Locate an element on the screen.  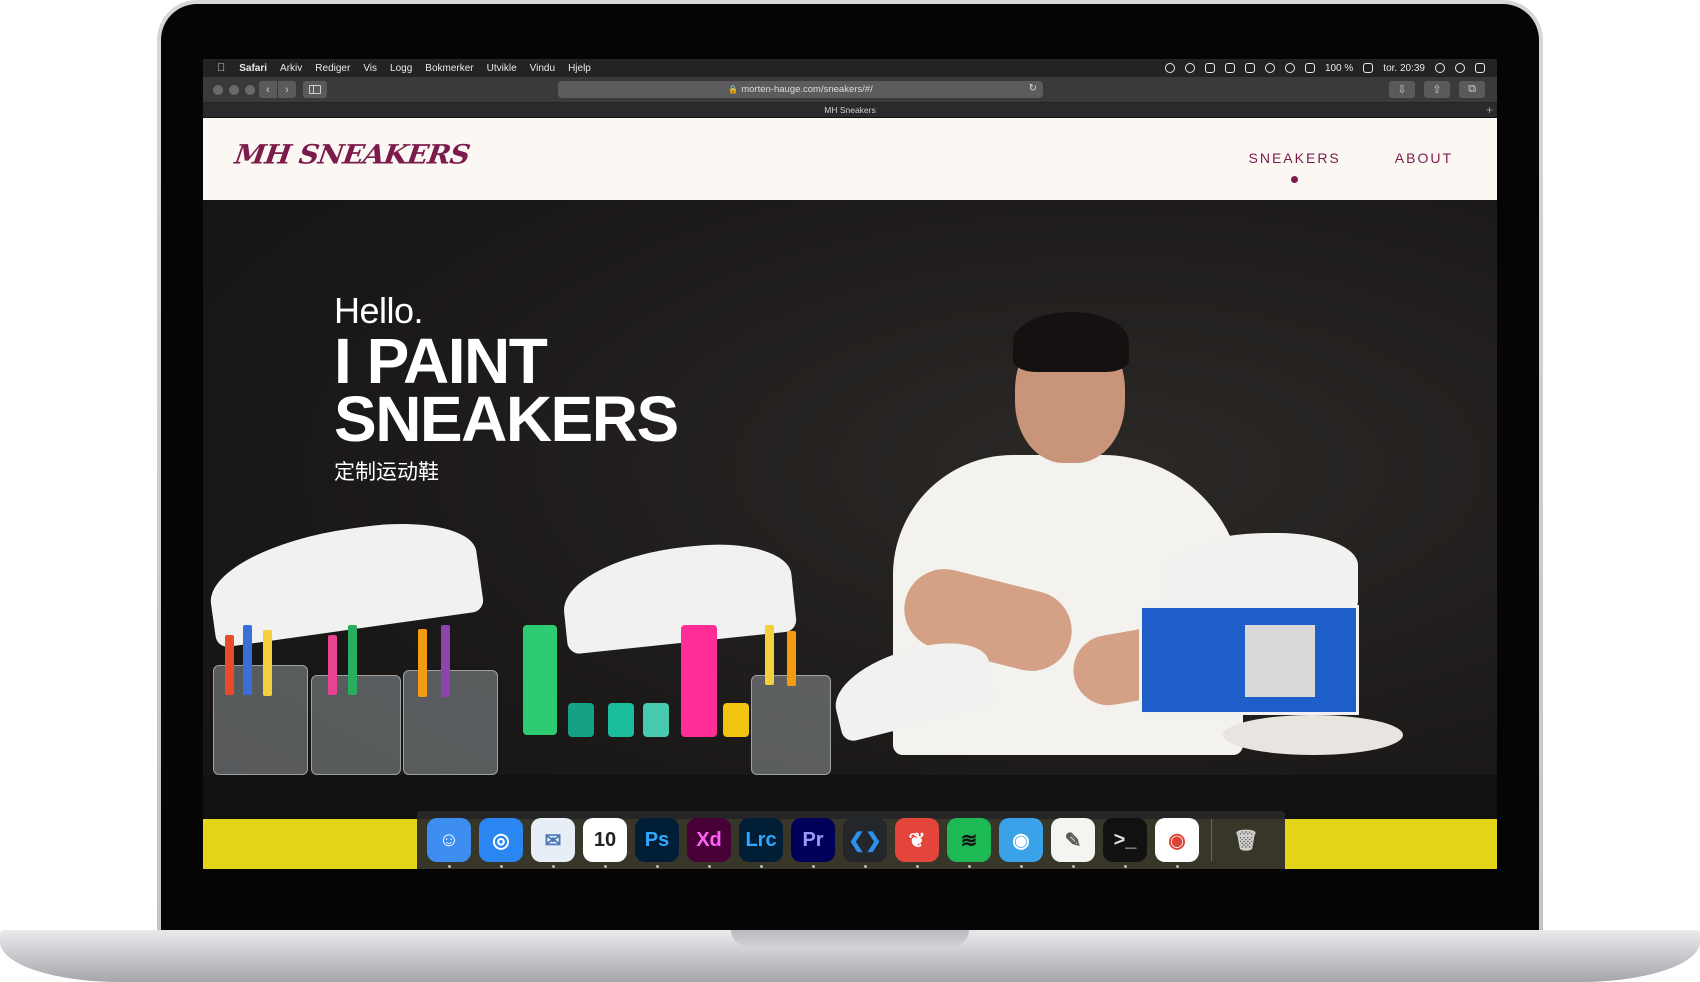
dropbox-icon is located at coordinates (1209, 68).